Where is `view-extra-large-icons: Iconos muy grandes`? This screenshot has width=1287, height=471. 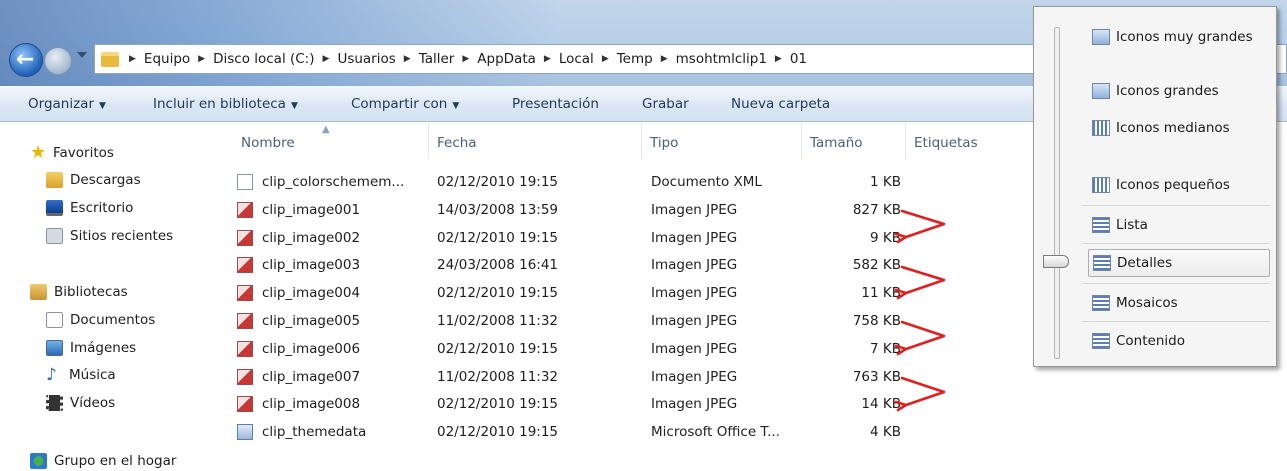
view-extra-large-icons: Iconos muy grandes is located at coordinates (1179, 37).